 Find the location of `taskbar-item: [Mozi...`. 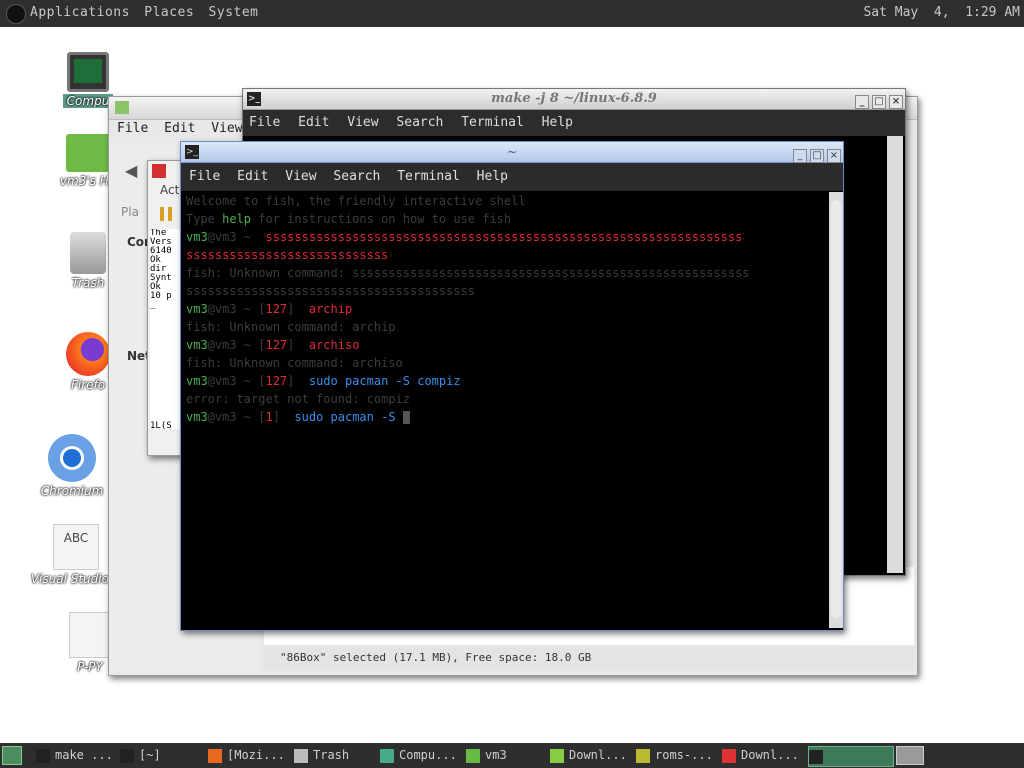

taskbar-item: [Mozi... is located at coordinates (249, 755).